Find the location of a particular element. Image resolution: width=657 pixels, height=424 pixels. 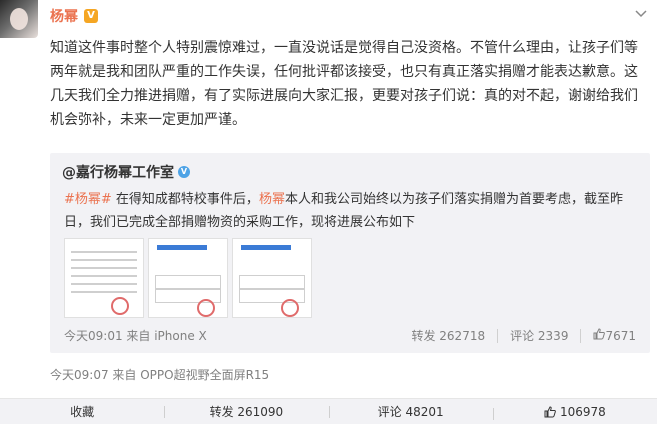

favorite-label: 收藏 is located at coordinates (82, 412).